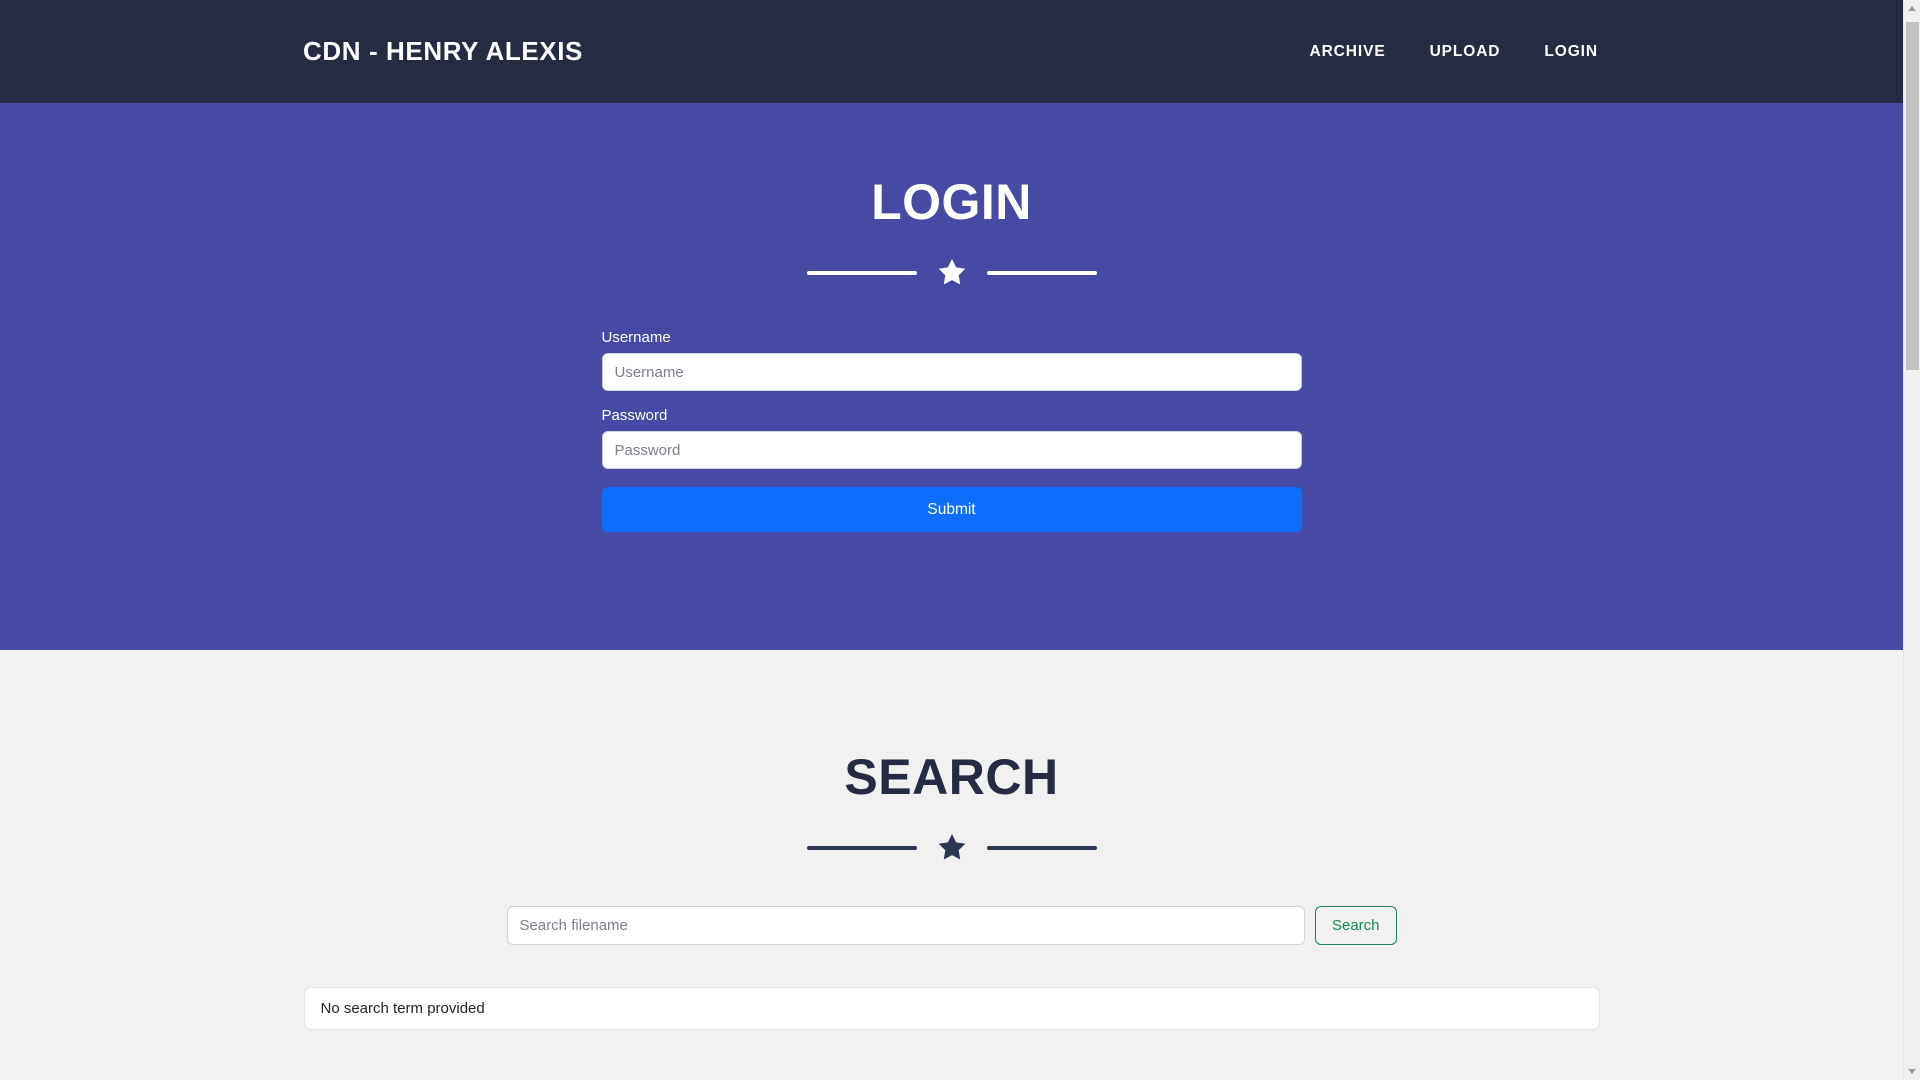 This screenshot has height=1080, width=1920. I want to click on navbar: CDN - HENRY ALEXIS ARCHIVE UPLOAD LOGIN, so click(951, 51).